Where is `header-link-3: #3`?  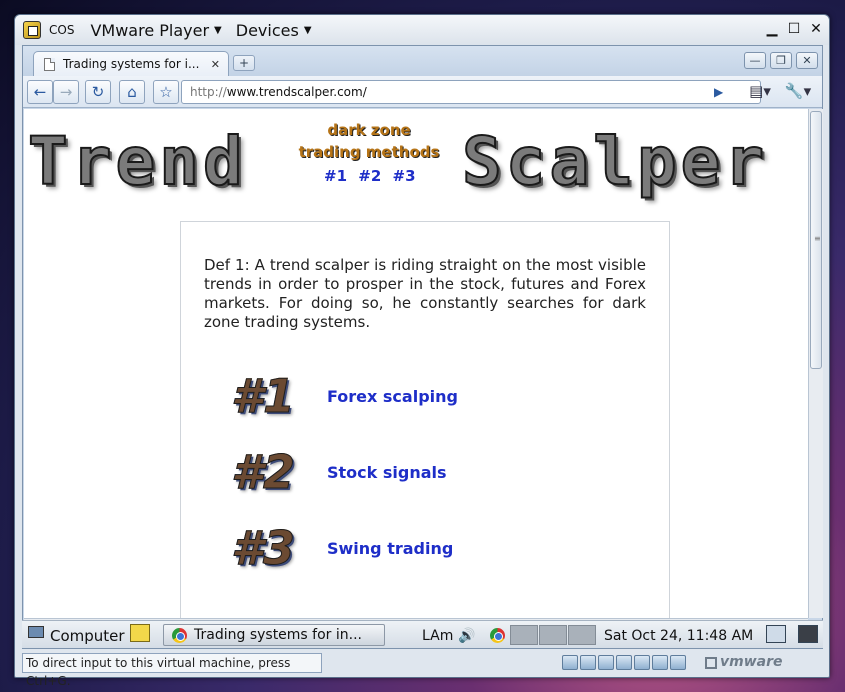 header-link-3: #3 is located at coordinates (404, 176).